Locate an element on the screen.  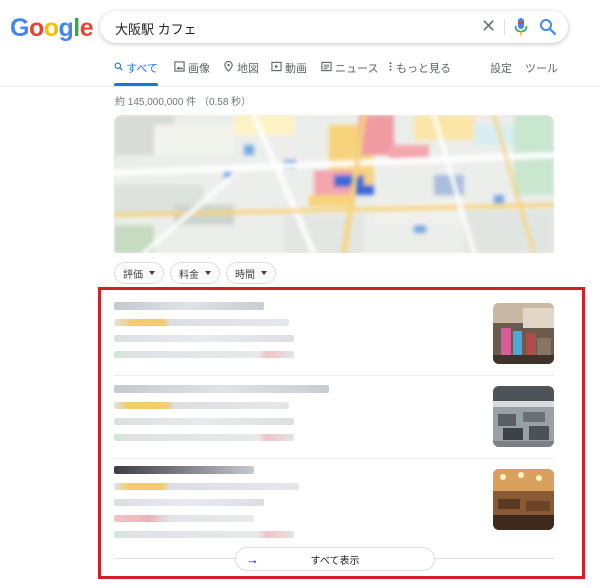
chip-label: 時間 is located at coordinates (245, 275).